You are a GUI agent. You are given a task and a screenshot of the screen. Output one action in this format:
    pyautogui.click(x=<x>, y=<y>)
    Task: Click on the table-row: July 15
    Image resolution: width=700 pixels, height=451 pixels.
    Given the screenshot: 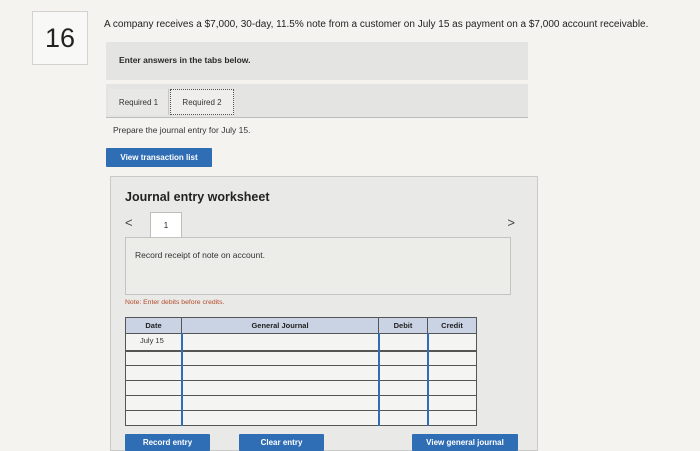 What is the action you would take?
    pyautogui.click(x=301, y=342)
    